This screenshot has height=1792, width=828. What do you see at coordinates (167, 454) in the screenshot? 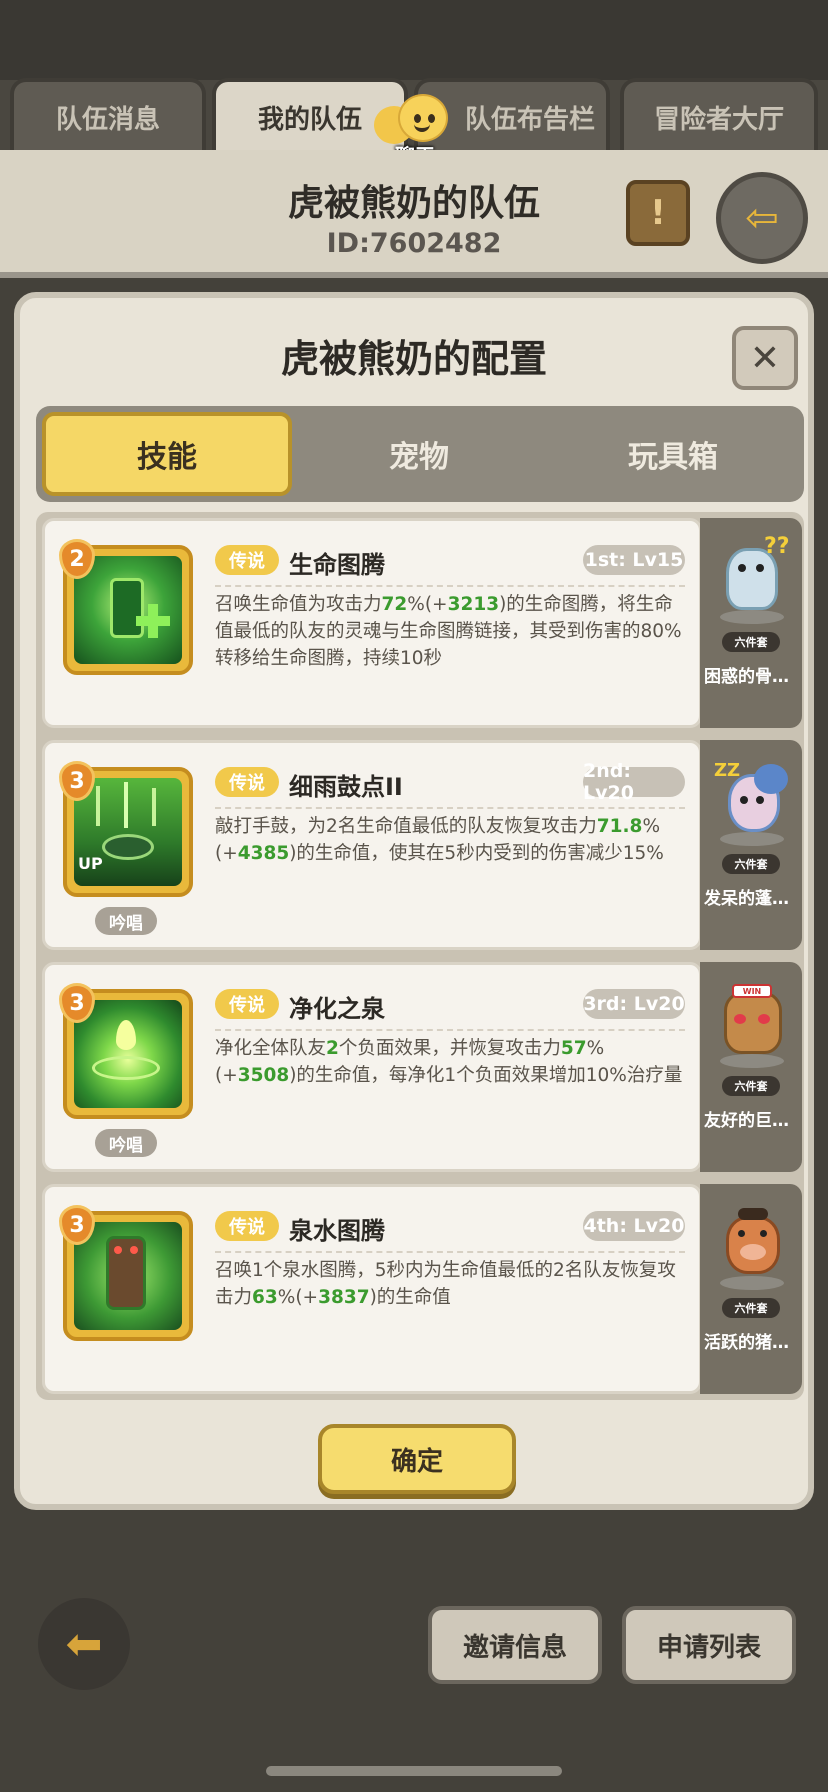
I see `segment-skills: 技能` at bounding box center [167, 454].